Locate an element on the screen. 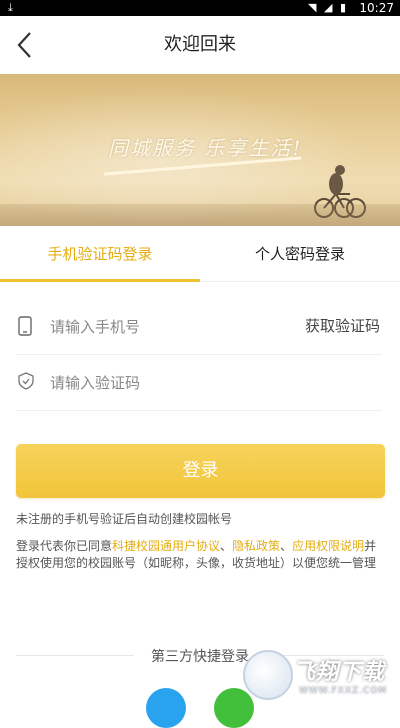 The height and width of the screenshot is (728, 400). tab-password-login: 个人密码登录 is located at coordinates (300, 254).